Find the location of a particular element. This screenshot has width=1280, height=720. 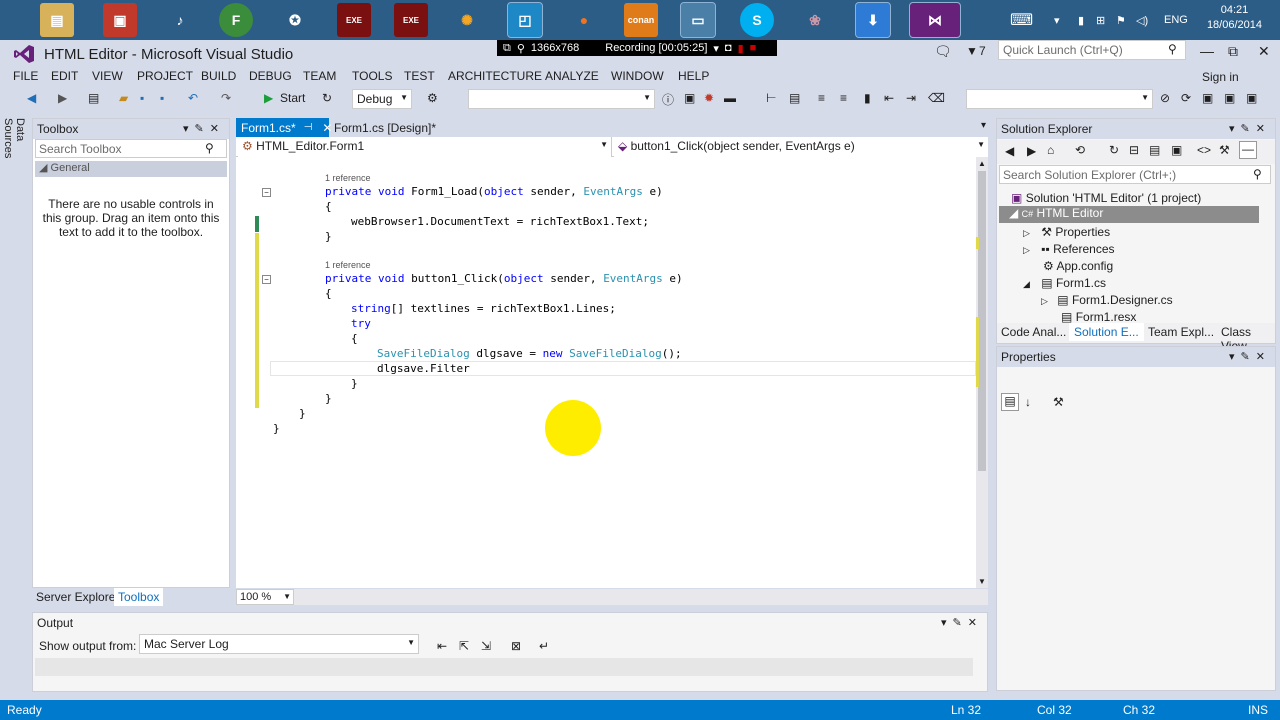

open-file-icon: ▰ is located at coordinates (123, 98).